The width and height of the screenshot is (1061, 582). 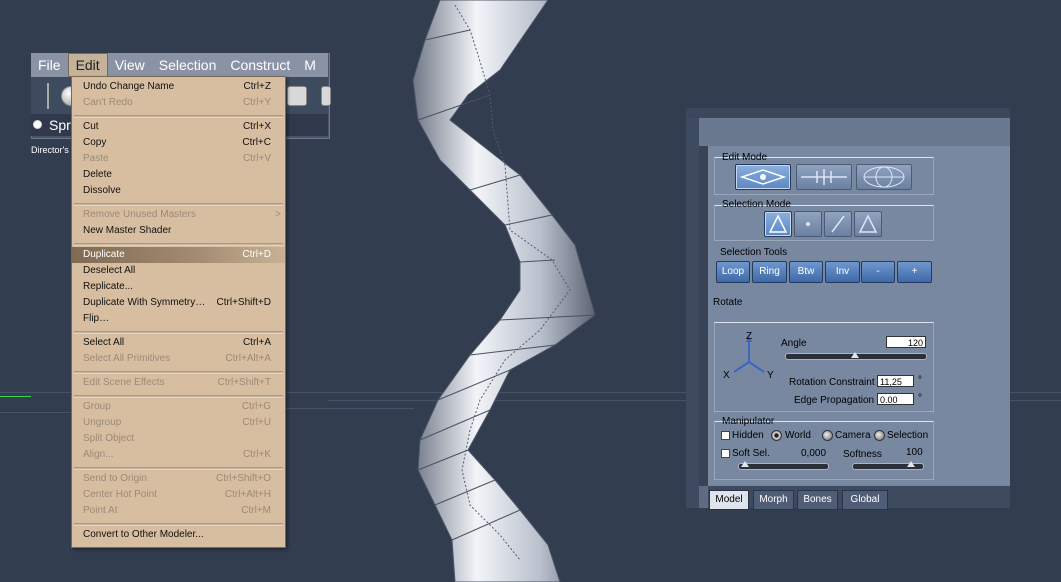 I want to click on menu-item-align: Align... Ctrl+K, so click(x=178, y=455).